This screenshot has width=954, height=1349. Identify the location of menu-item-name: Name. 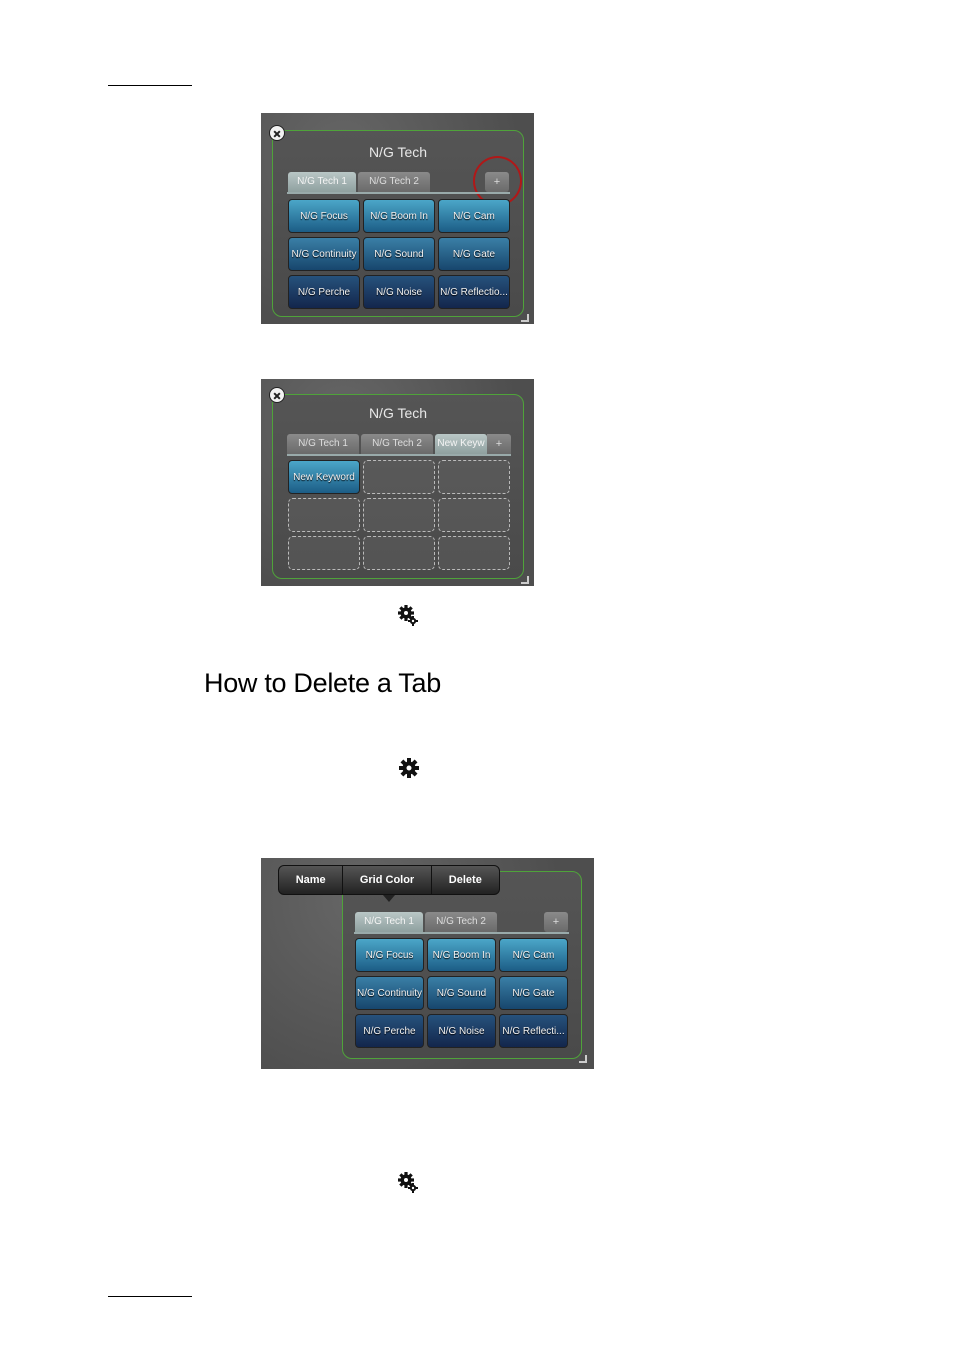
(311, 880).